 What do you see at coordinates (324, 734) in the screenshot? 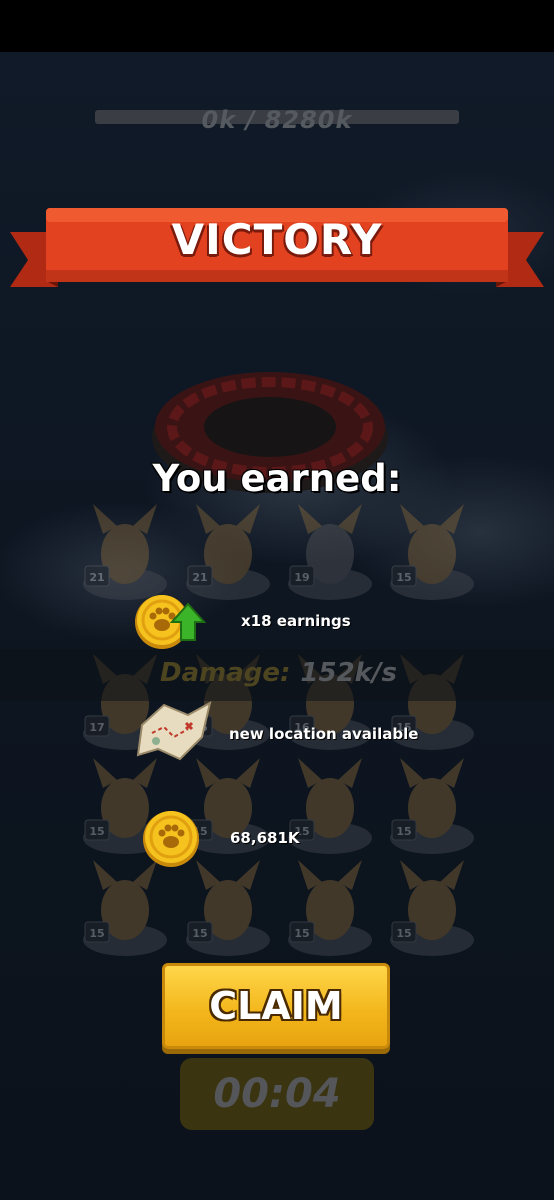
I see `reward-label-location: new location available` at bounding box center [324, 734].